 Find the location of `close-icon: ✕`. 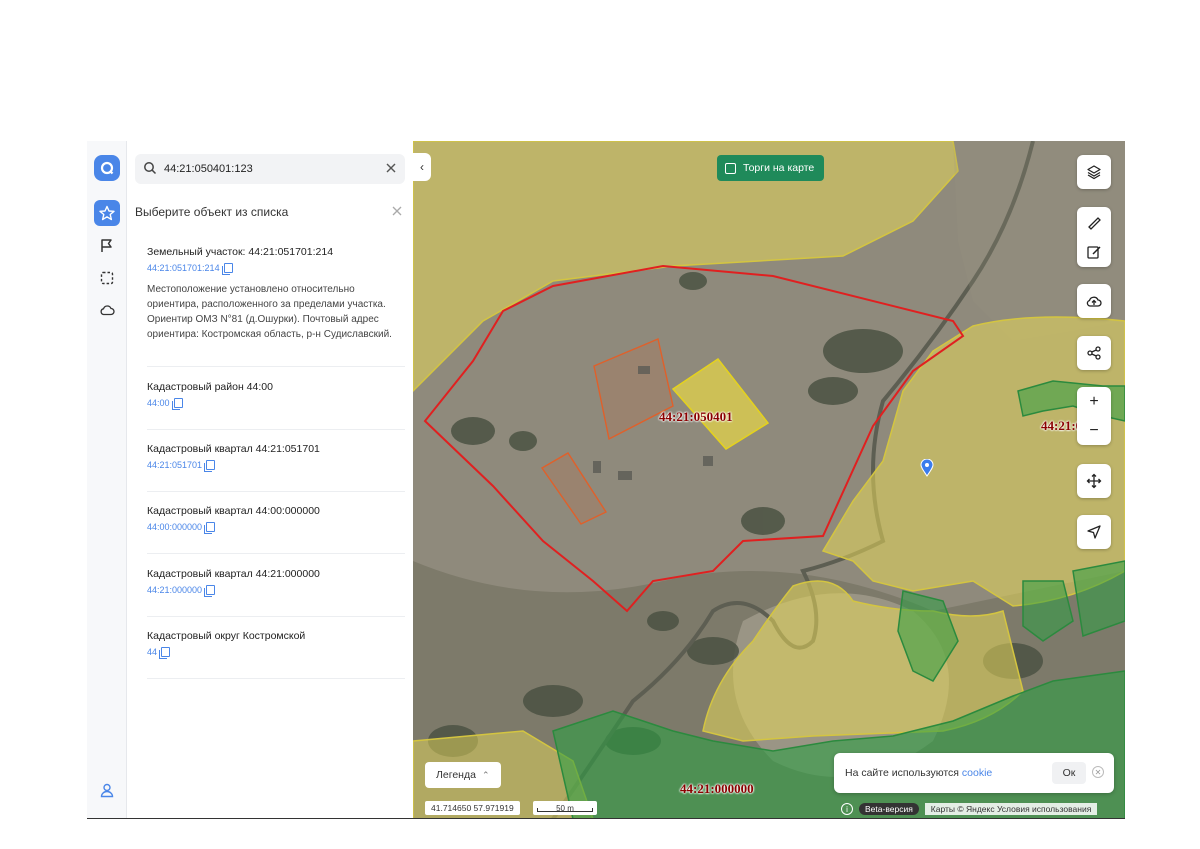

close-icon: ✕ is located at coordinates (1098, 772).